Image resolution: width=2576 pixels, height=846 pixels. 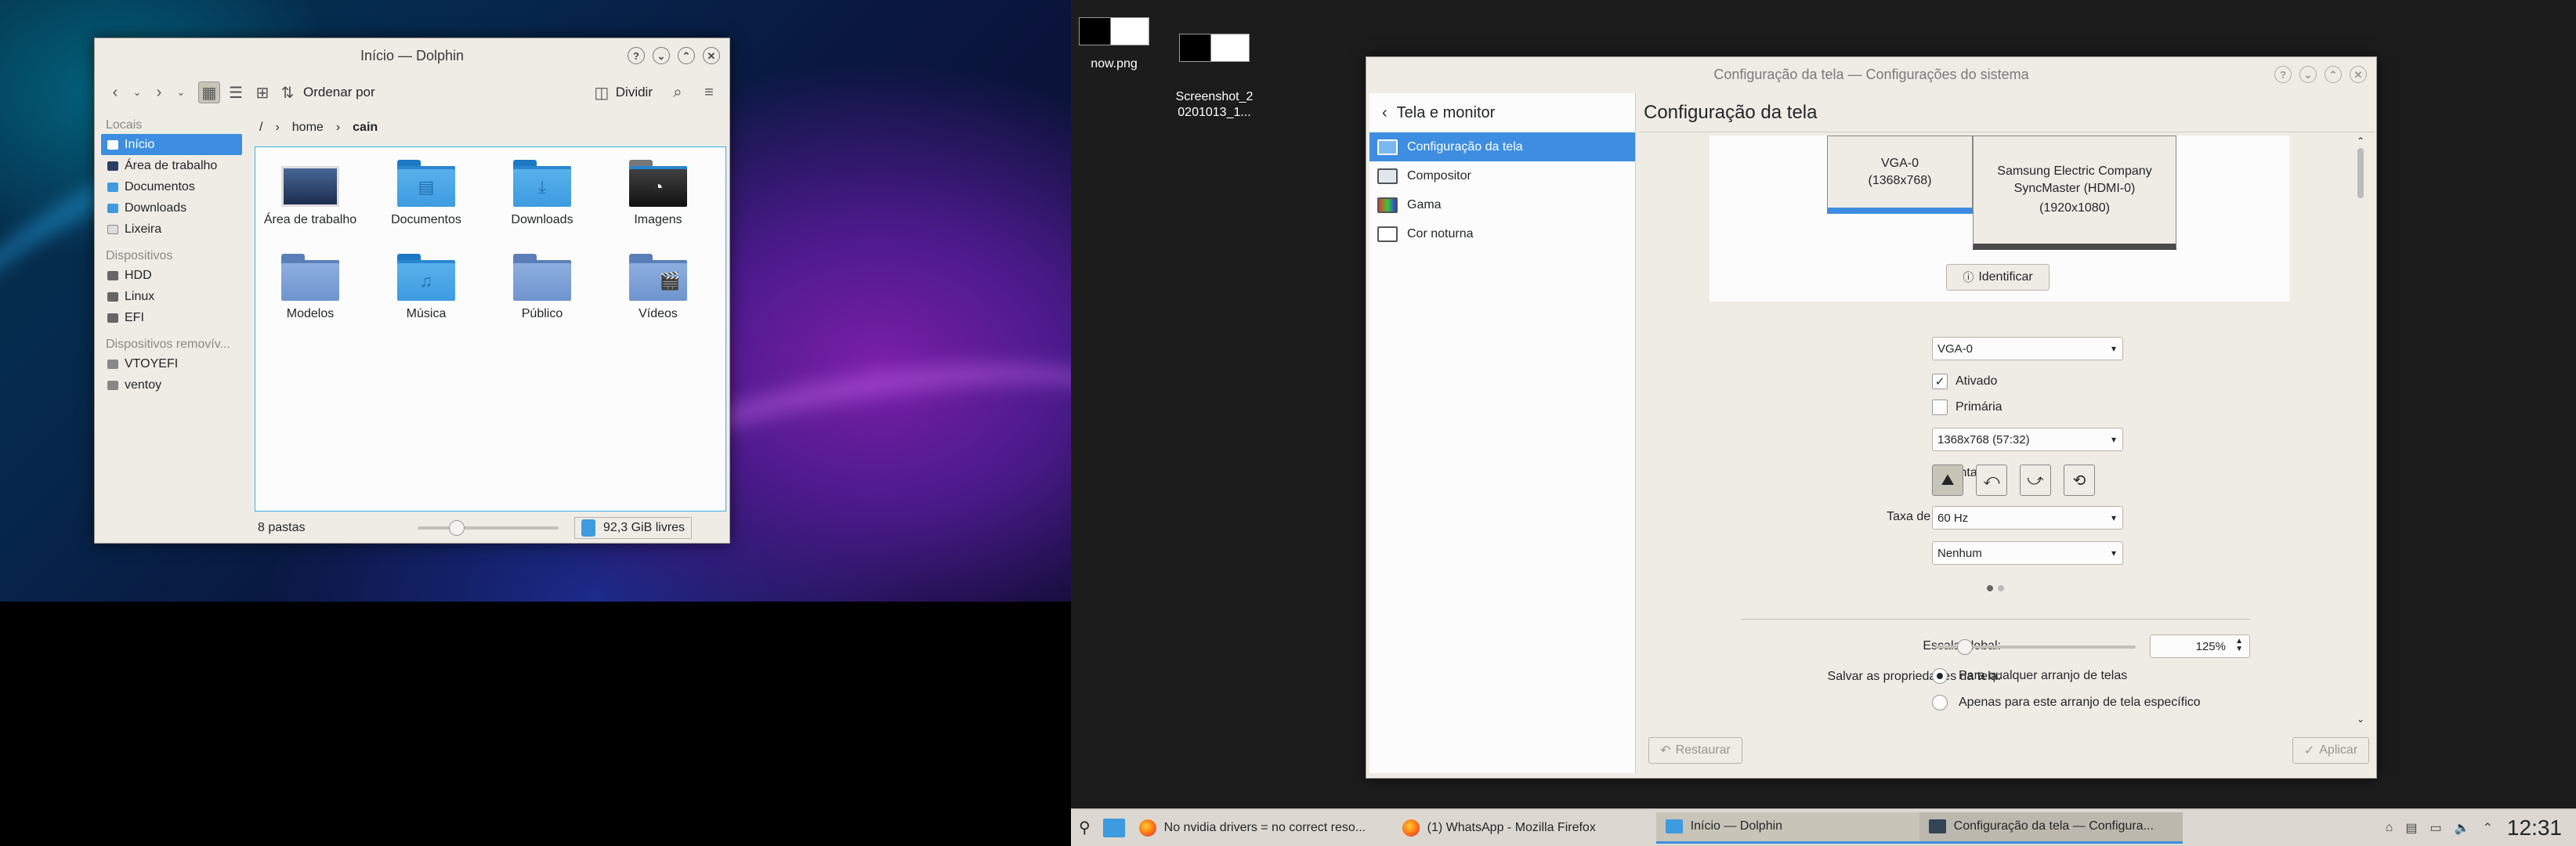 What do you see at coordinates (2361, 173) in the screenshot?
I see `scrollbar-thumb` at bounding box center [2361, 173].